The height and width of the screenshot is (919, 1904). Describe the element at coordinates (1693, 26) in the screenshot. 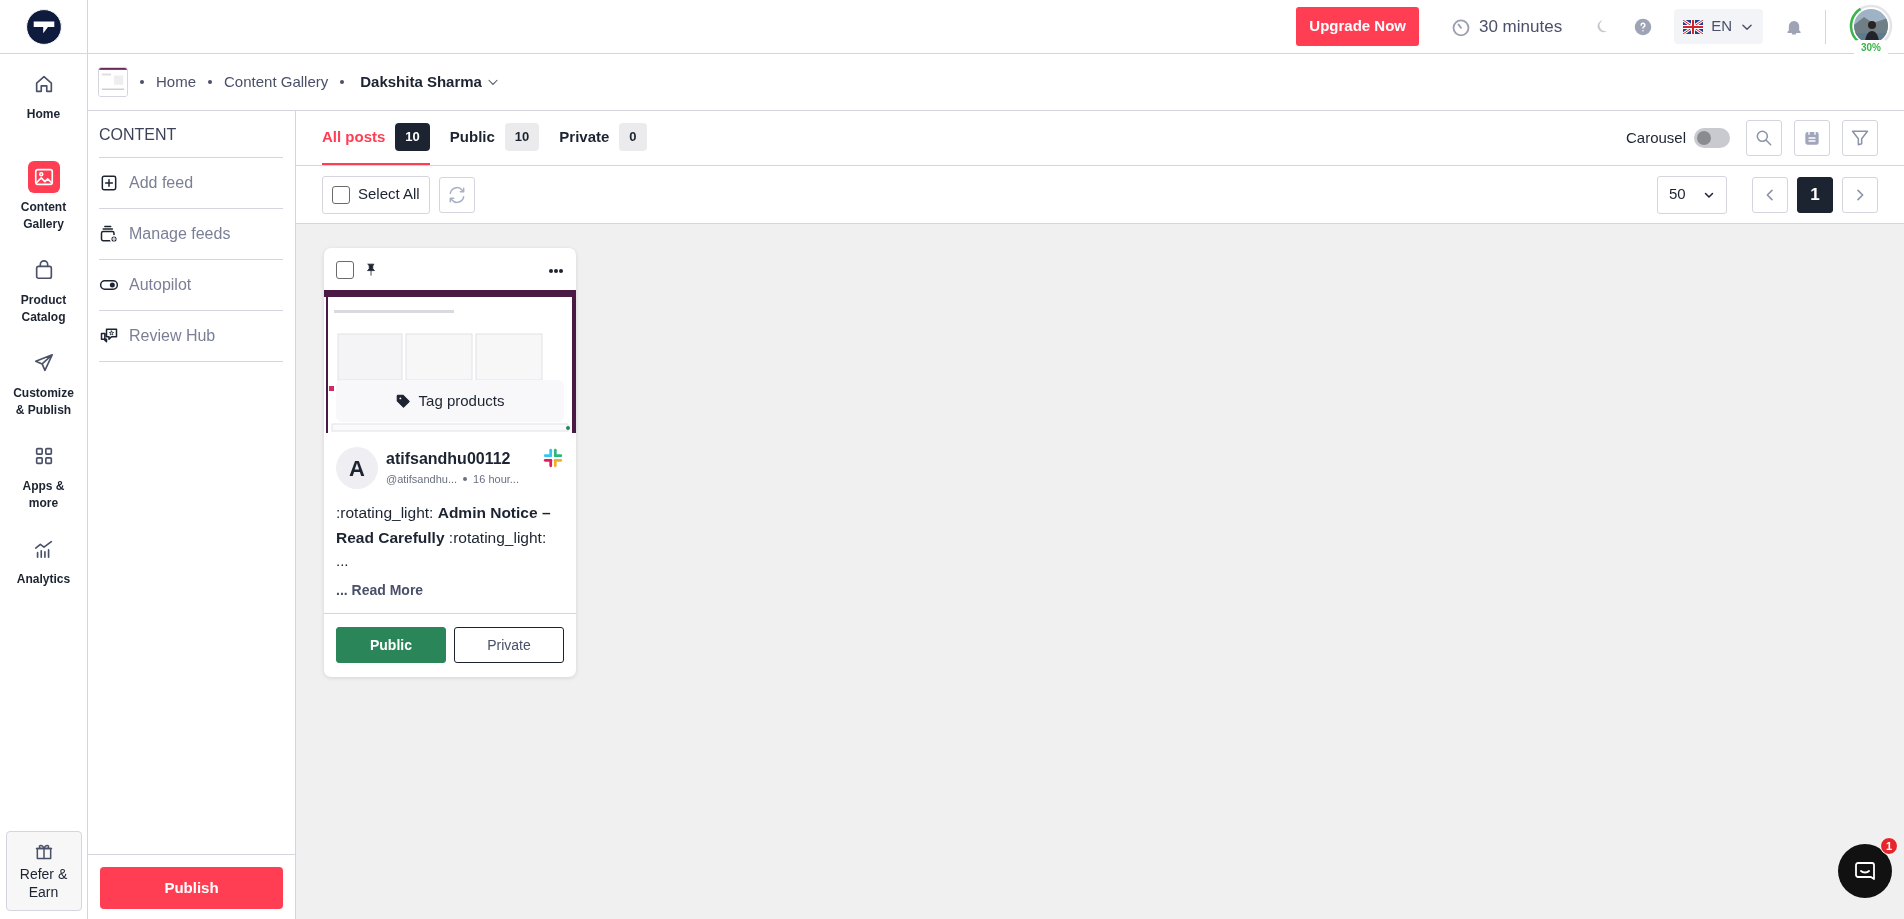

I see `flag-icon` at that location.